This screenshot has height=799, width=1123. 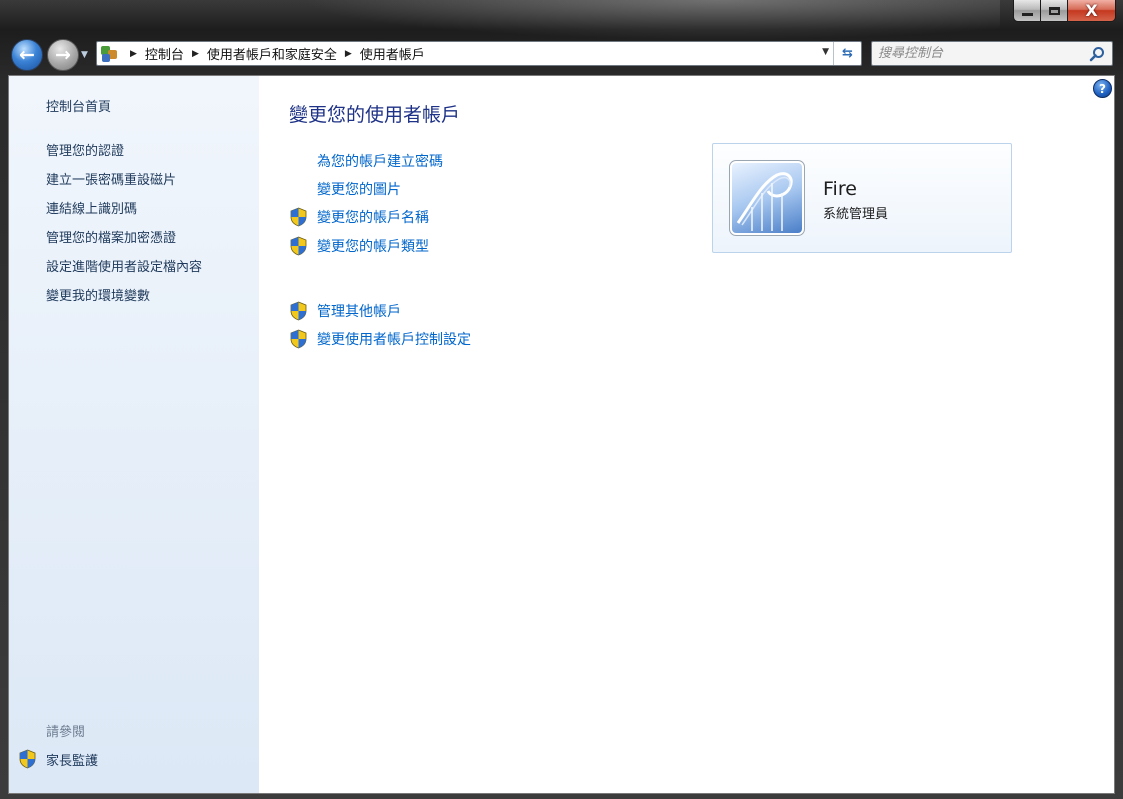 What do you see at coordinates (978, 53) in the screenshot?
I see `search-input` at bounding box center [978, 53].